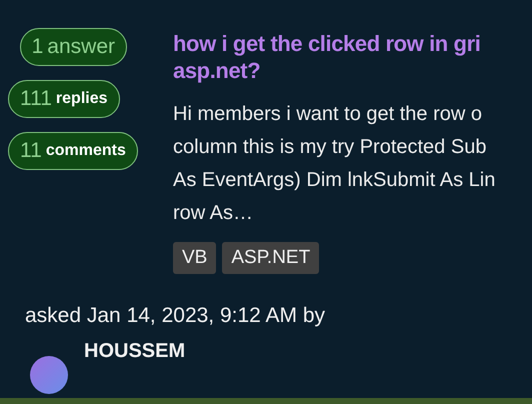 The height and width of the screenshot is (404, 532). What do you see at coordinates (175, 316) in the screenshot?
I see `asked-date-text: asked Jan 14, 2023, 9:12 AM by` at bounding box center [175, 316].